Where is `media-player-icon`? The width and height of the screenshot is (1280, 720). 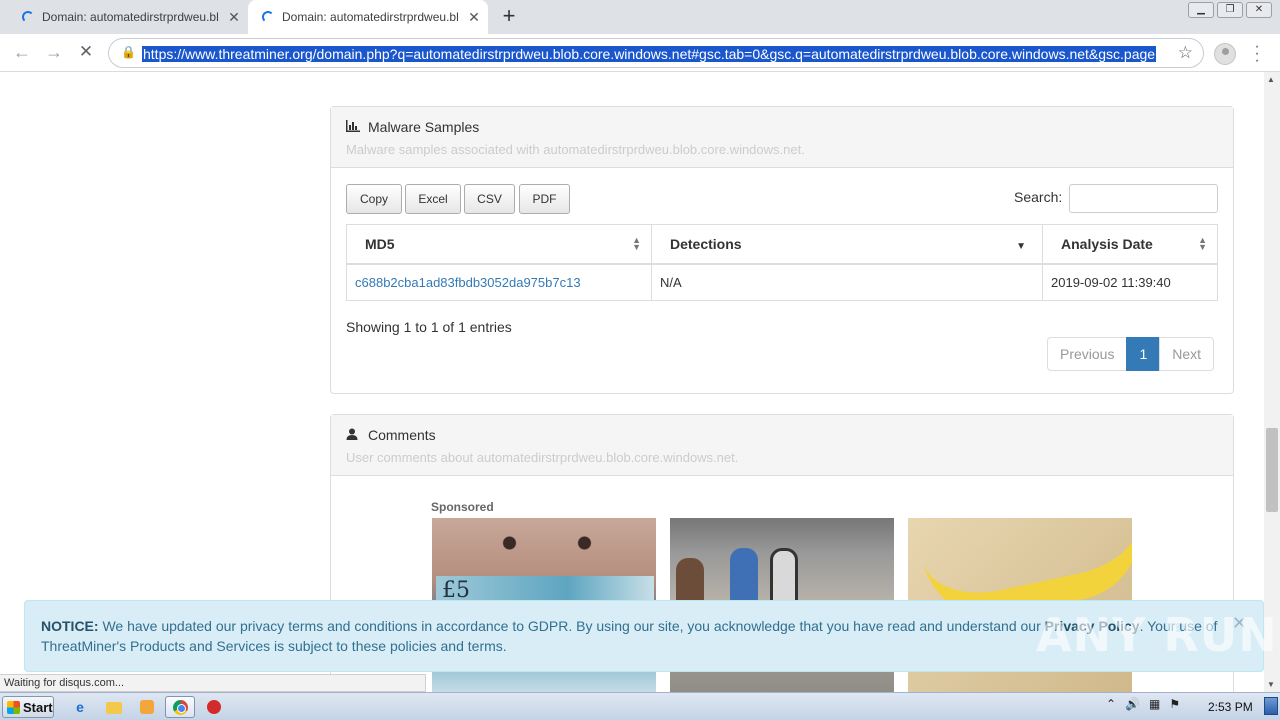 media-player-icon is located at coordinates (147, 707).